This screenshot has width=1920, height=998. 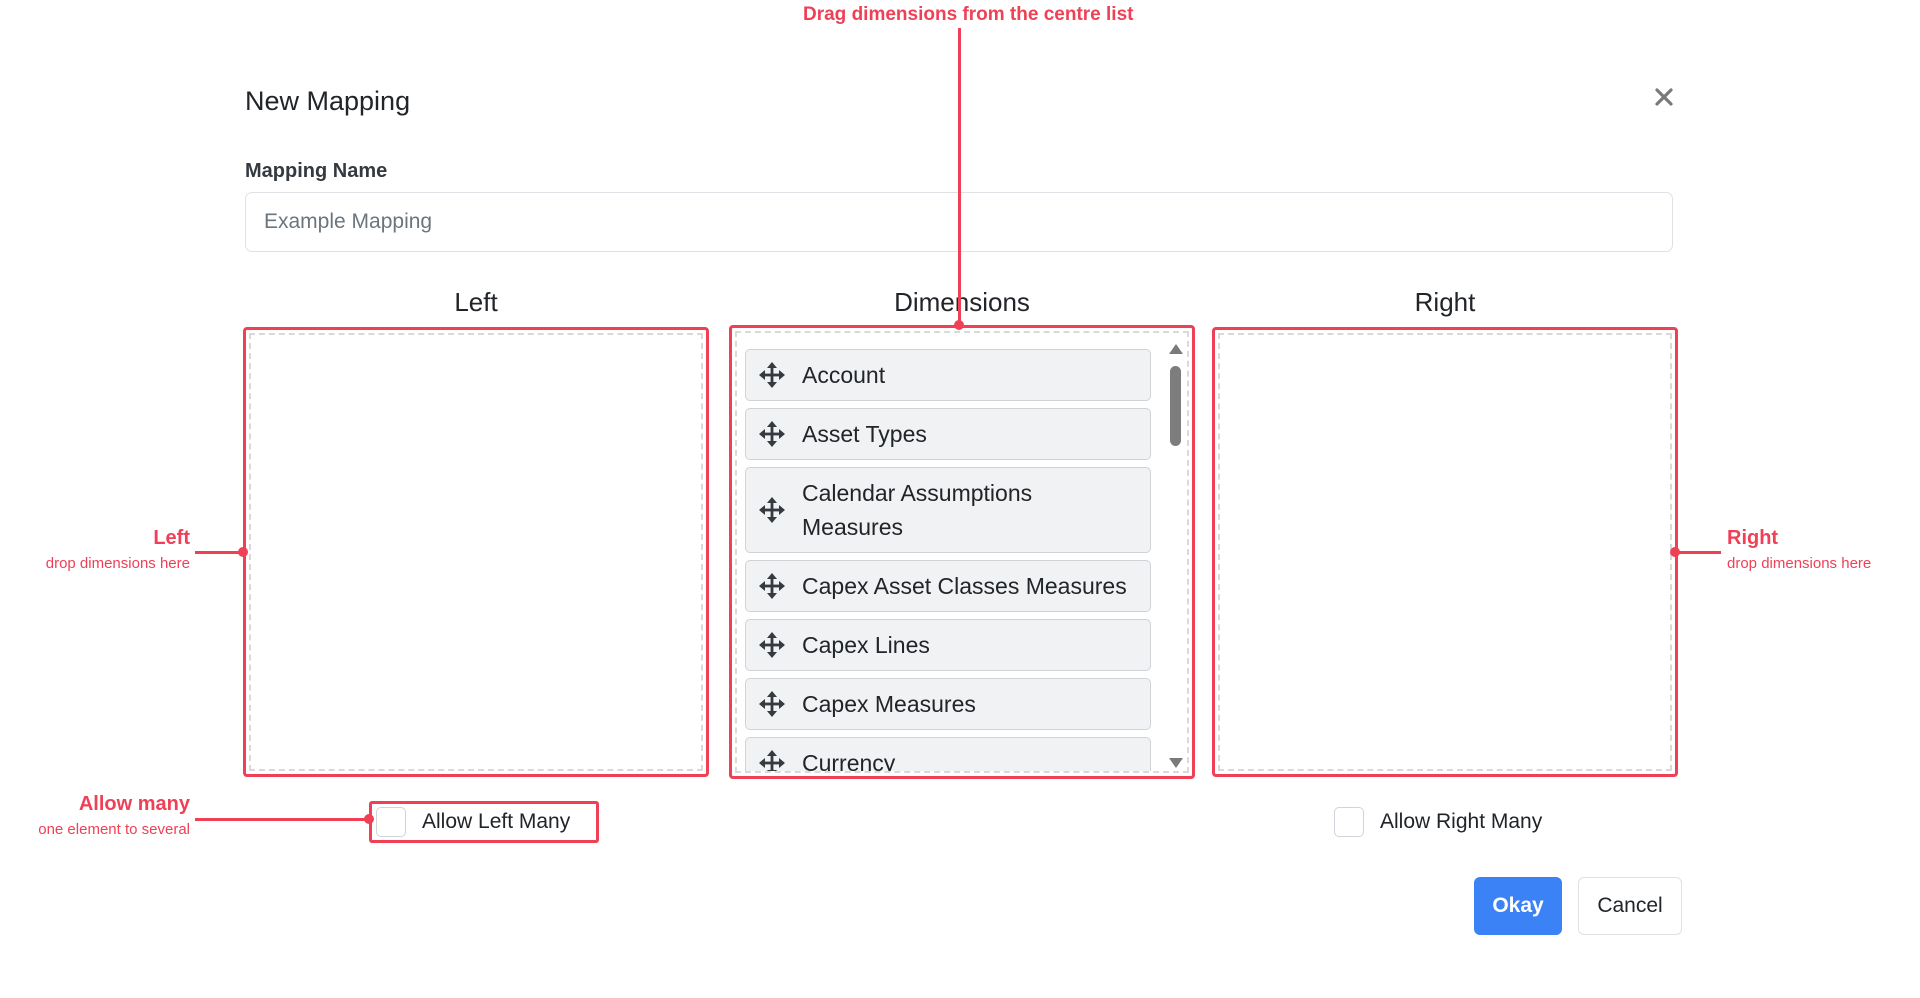 I want to click on okay-button: Okay, so click(x=1518, y=906).